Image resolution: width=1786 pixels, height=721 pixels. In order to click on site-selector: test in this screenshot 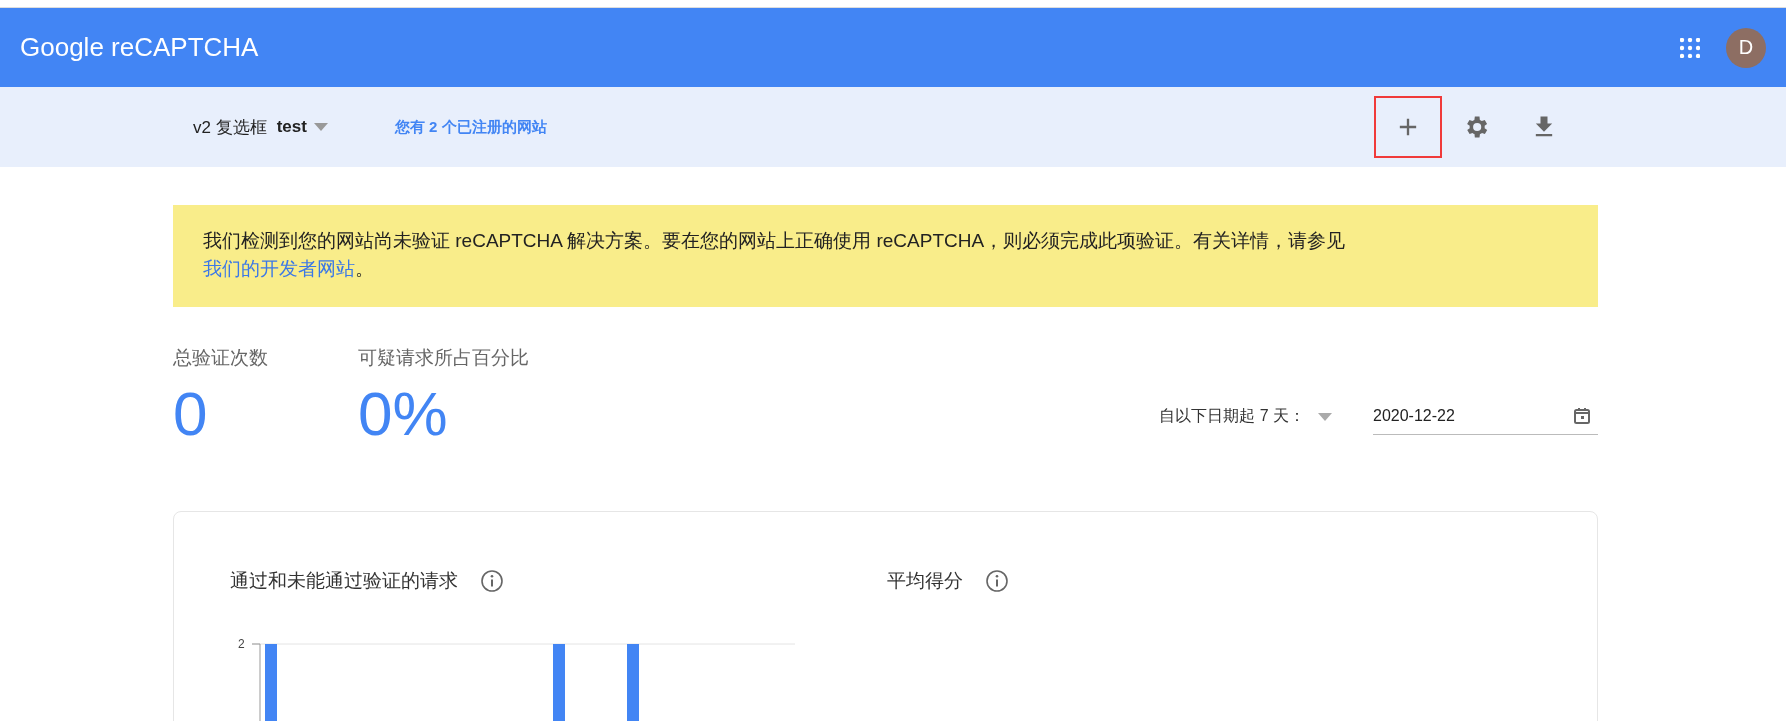, I will do `click(291, 127)`.